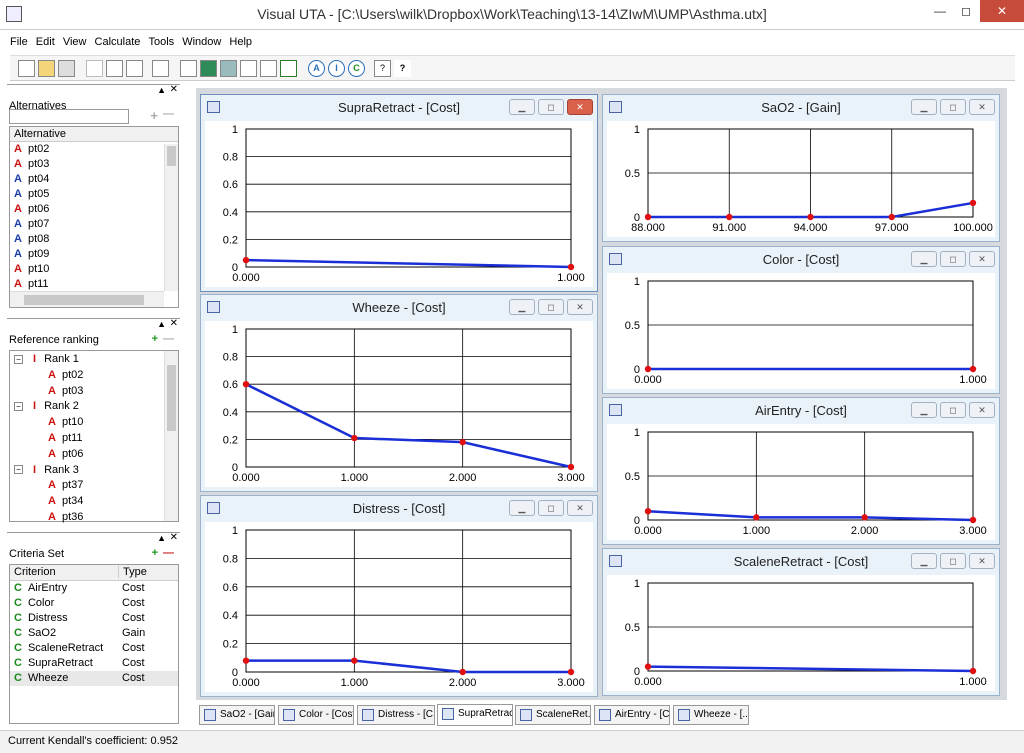 Image resolution: width=1024 pixels, height=753 pixels. Describe the element at coordinates (399, 307) in the screenshot. I see `chart-window-titlebar: Wheeze - [Cost] ▁ ◻ ✕` at that location.